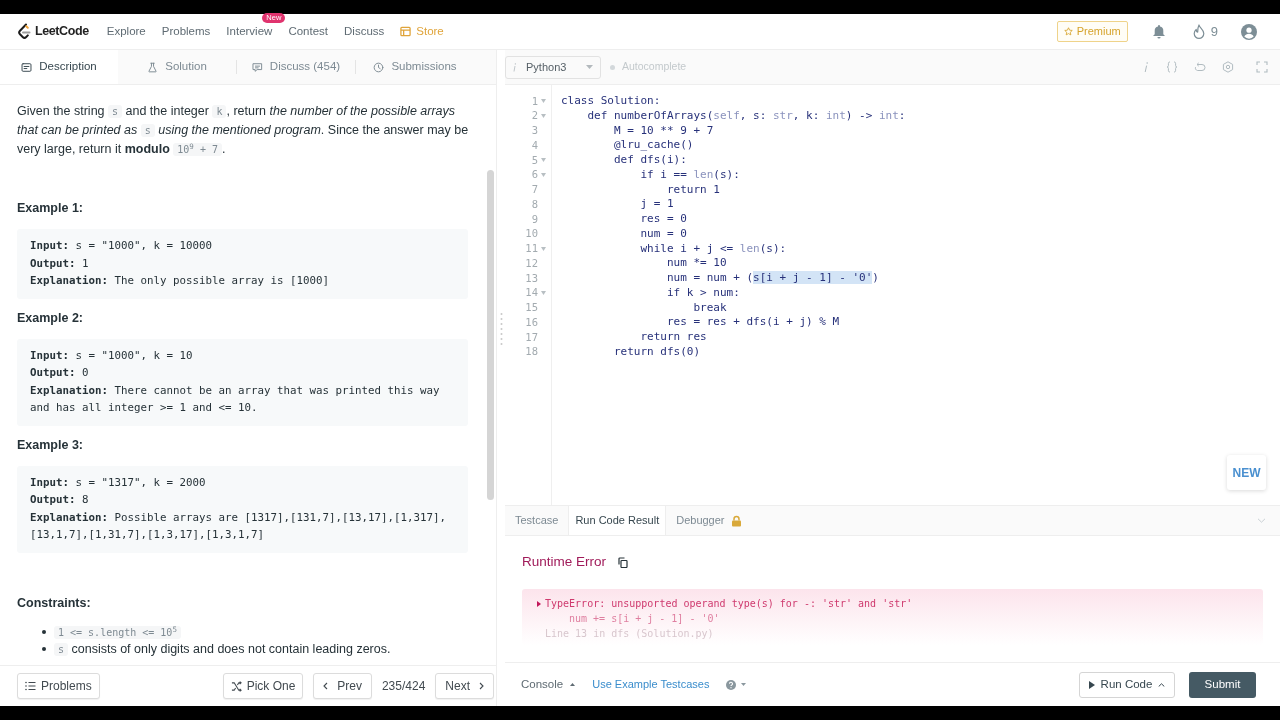 Image resolution: width=1280 pixels, height=720 pixels. I want to click on code-line: class Solution:, so click(611, 101).